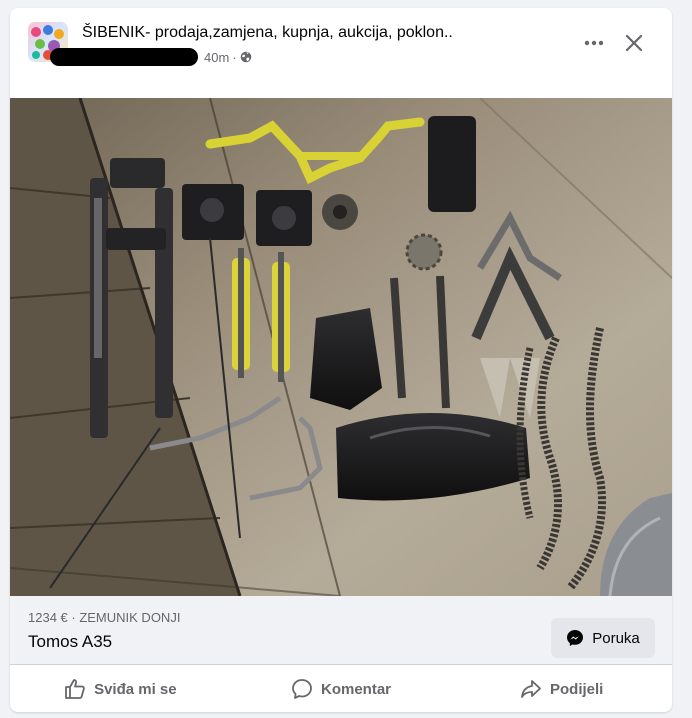  Describe the element at coordinates (245, 57) in the screenshot. I see `globe-icon` at that location.